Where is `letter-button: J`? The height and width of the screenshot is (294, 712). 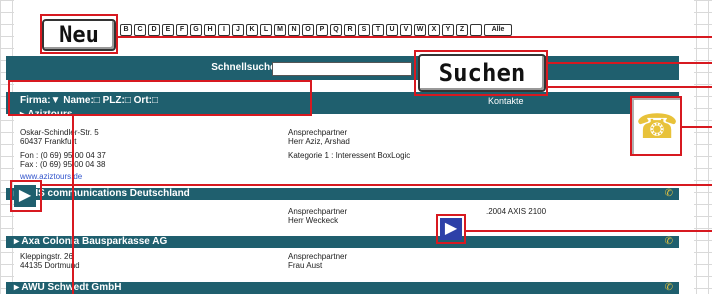
letter-button: J is located at coordinates (238, 30).